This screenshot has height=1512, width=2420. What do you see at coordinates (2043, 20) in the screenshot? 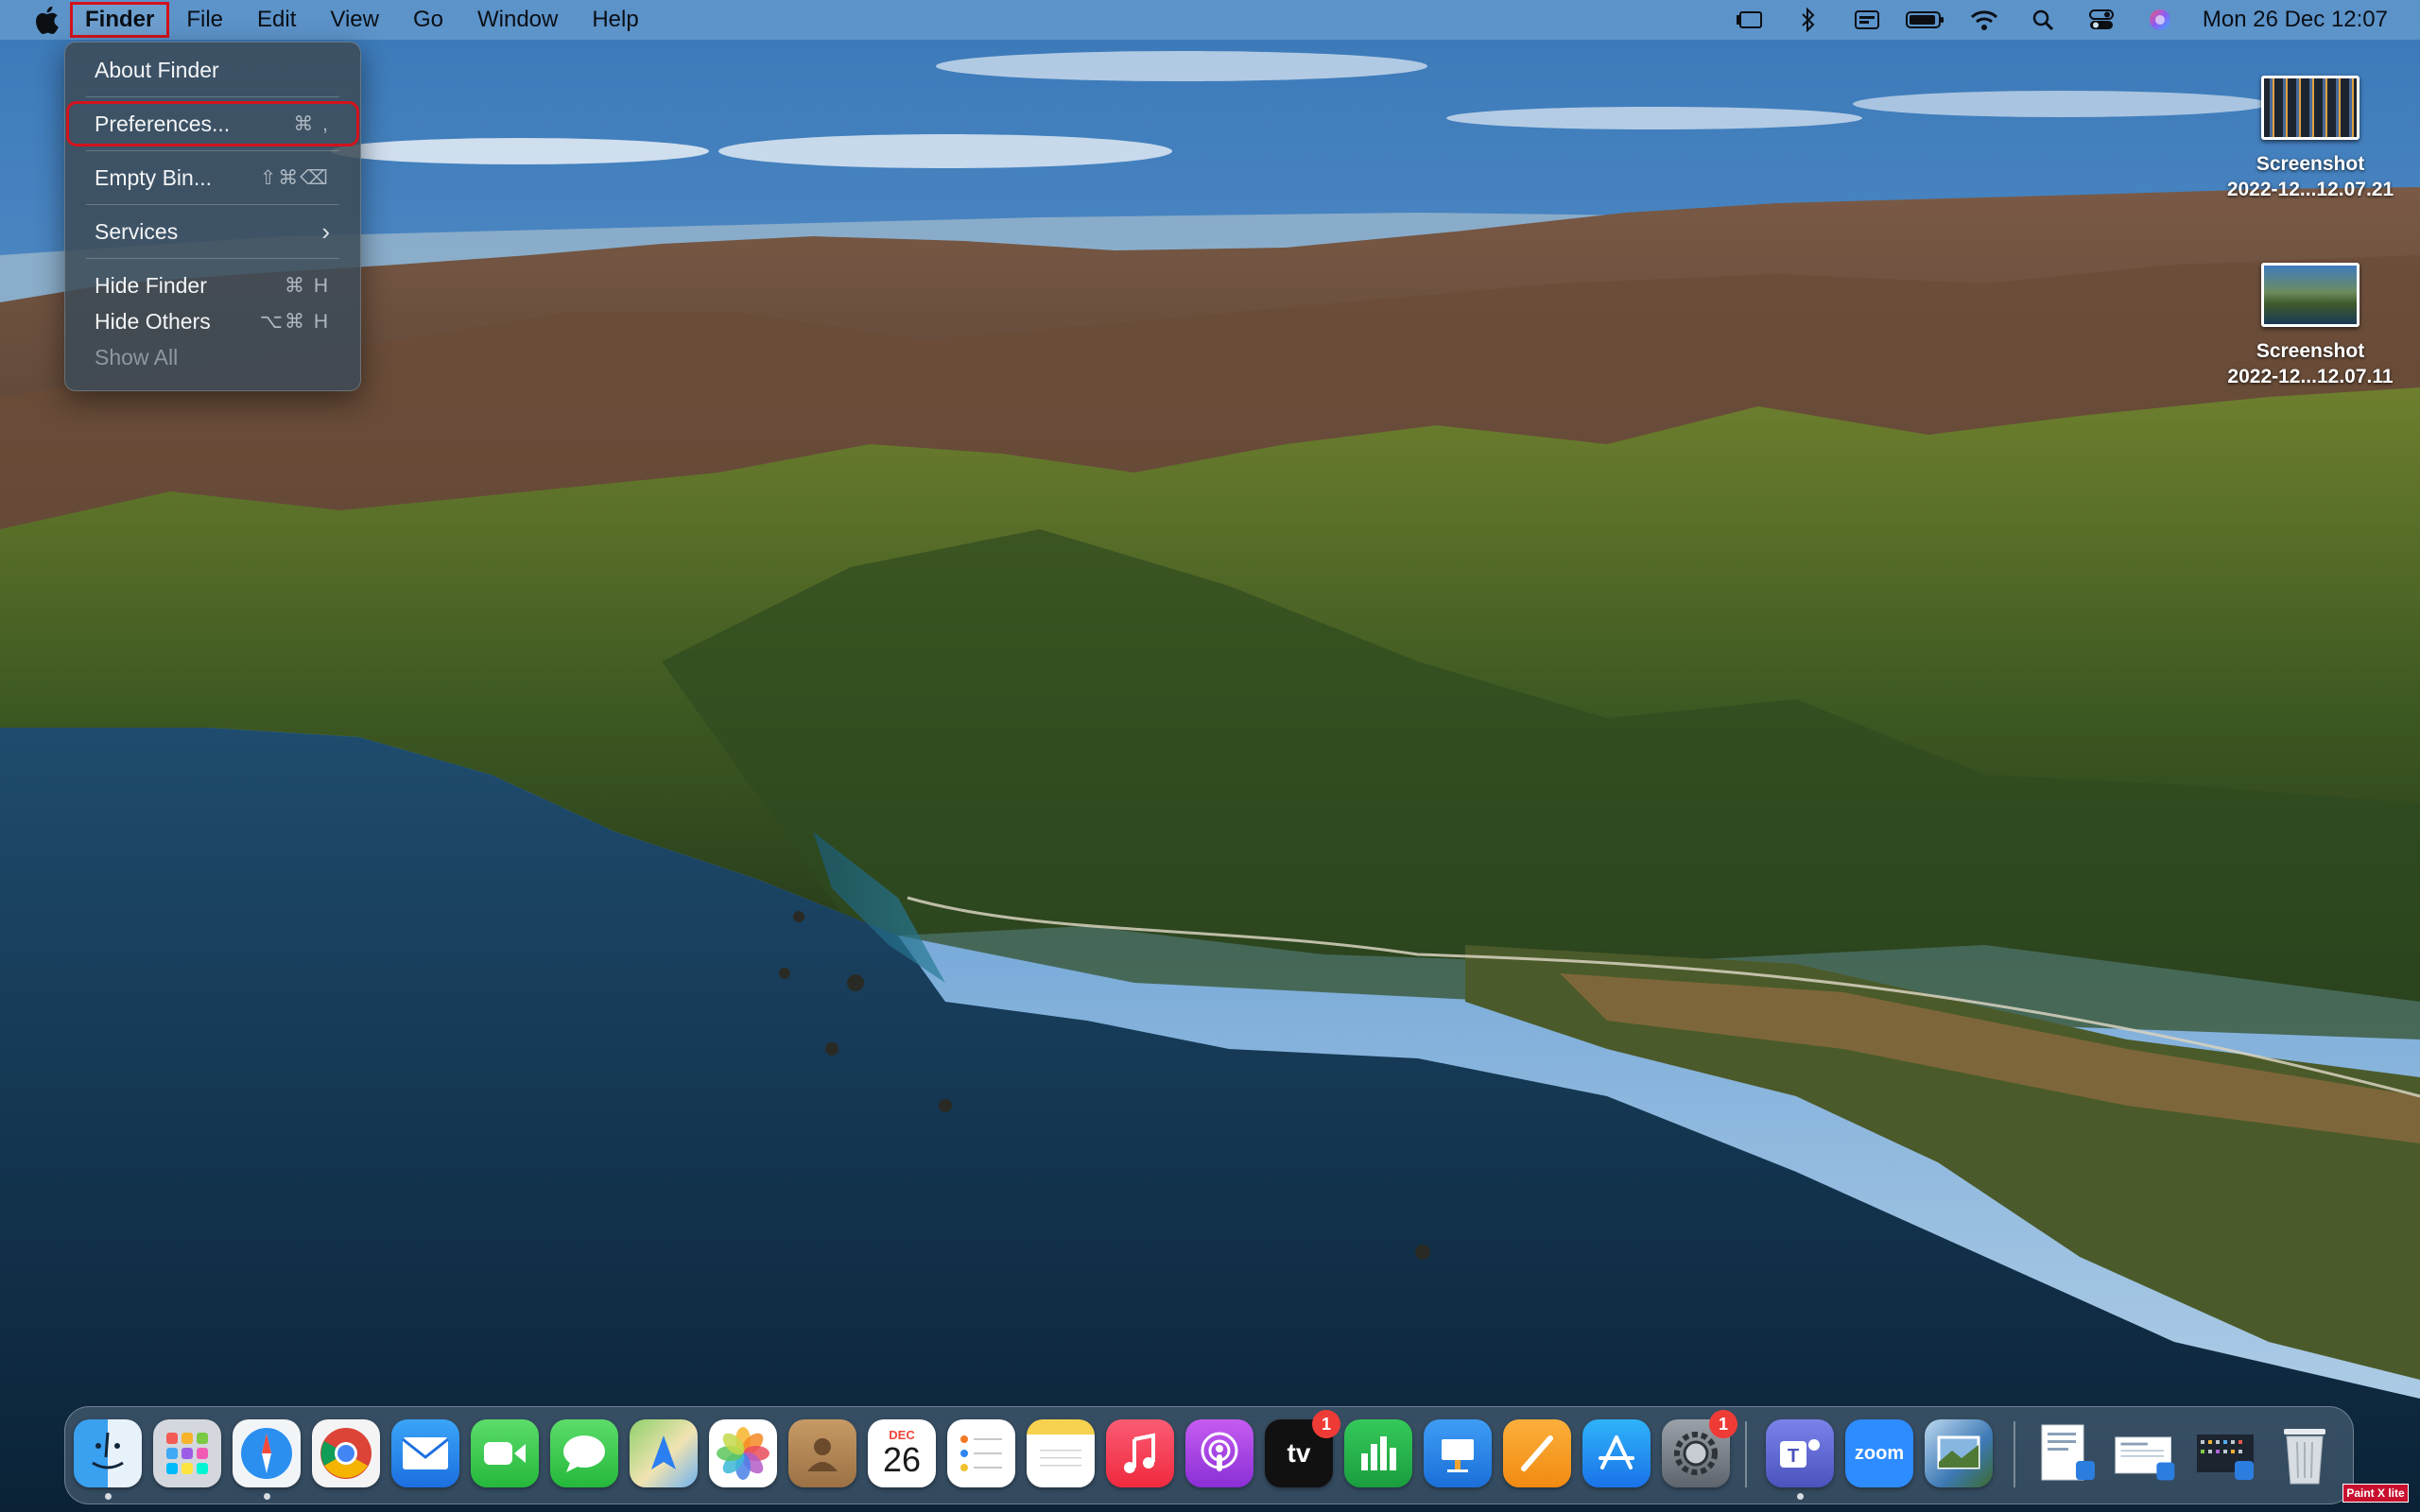
I see `spotlight-search-icon` at bounding box center [2043, 20].